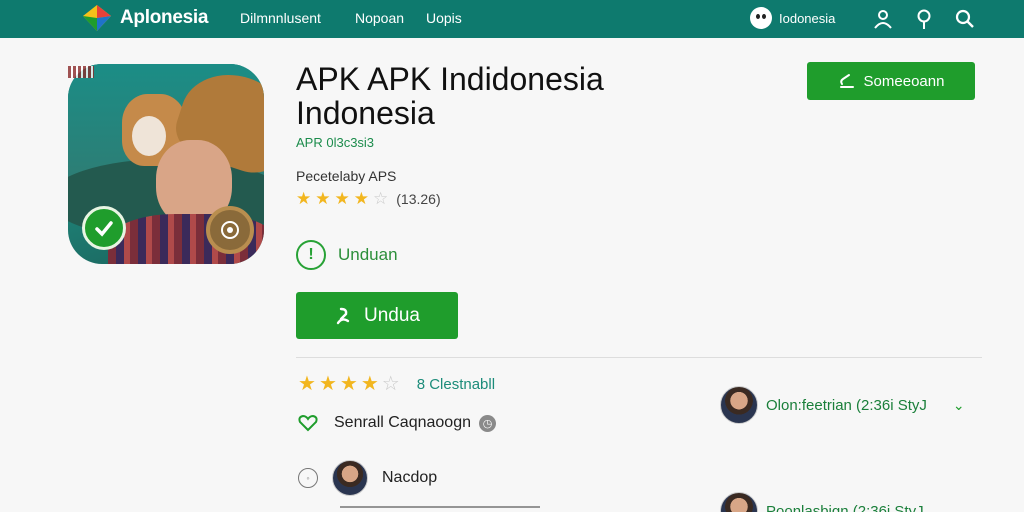 This screenshot has height=512, width=1024. I want to click on download-label: Undua, so click(392, 315).